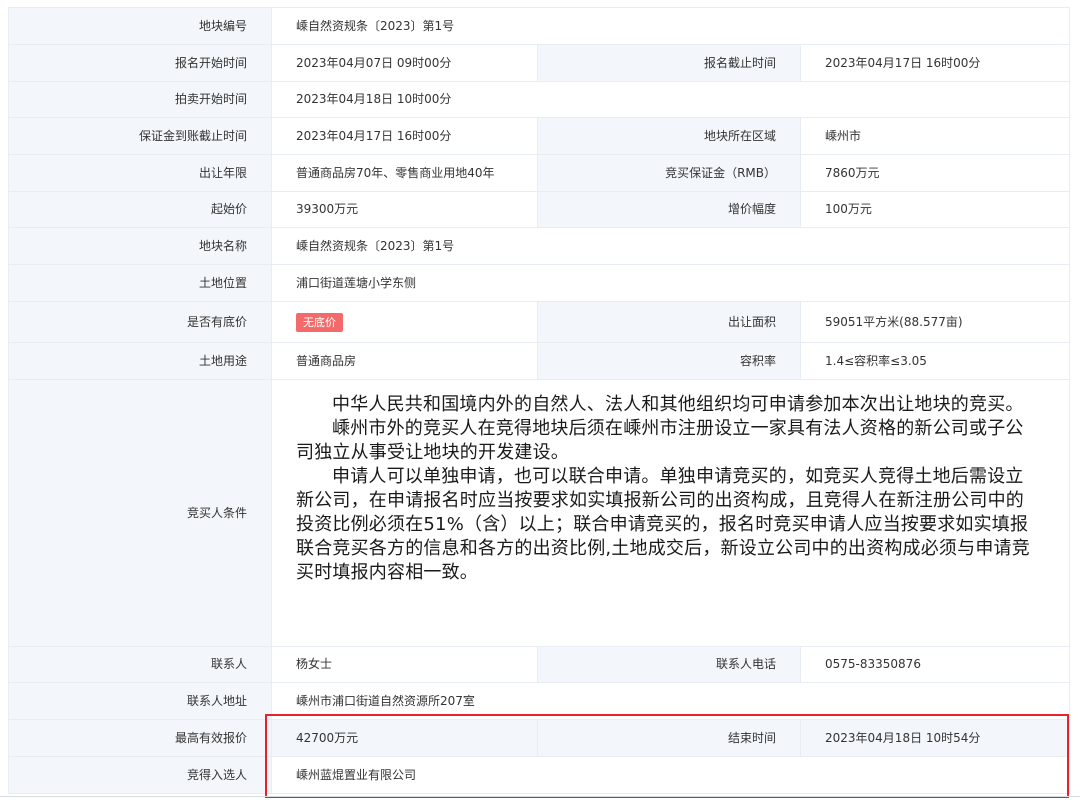  What do you see at coordinates (319, 322) in the screenshot?
I see `no-reserve-badge: 无底价` at bounding box center [319, 322].